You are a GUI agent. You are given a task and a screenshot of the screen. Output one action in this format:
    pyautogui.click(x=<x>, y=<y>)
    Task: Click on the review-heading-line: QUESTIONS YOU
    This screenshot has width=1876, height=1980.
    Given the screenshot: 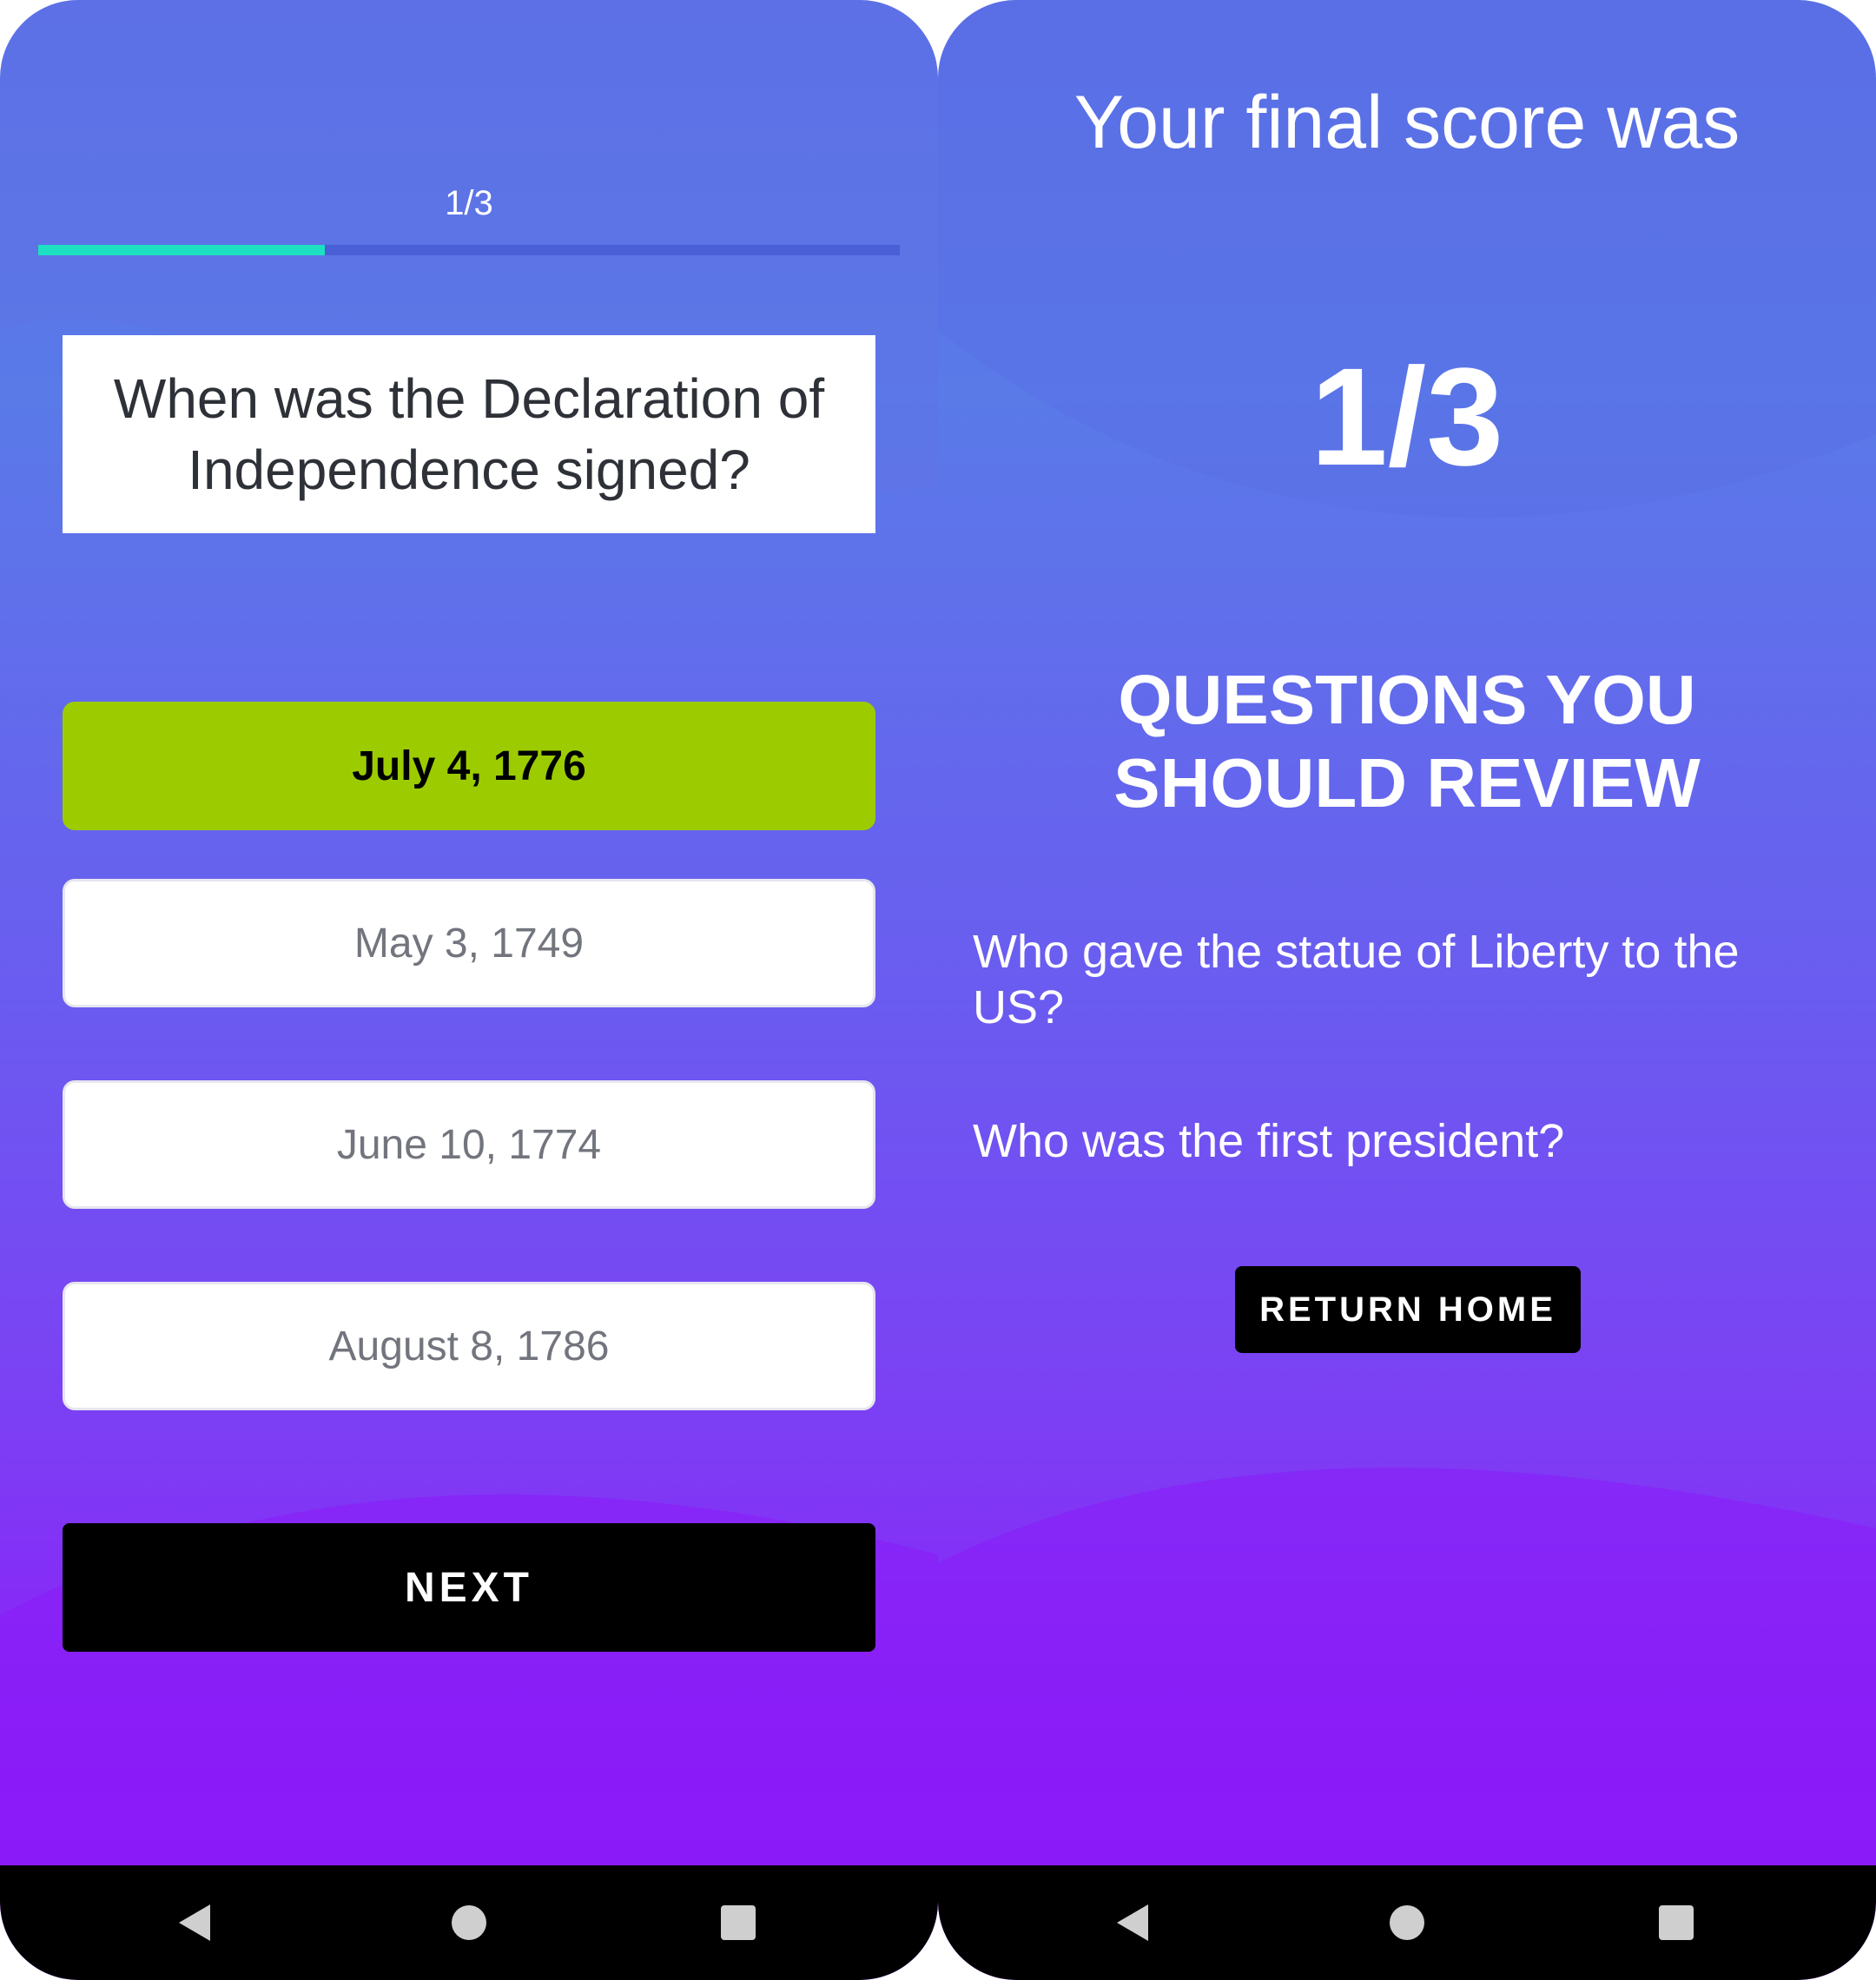 What is the action you would take?
    pyautogui.click(x=1407, y=699)
    